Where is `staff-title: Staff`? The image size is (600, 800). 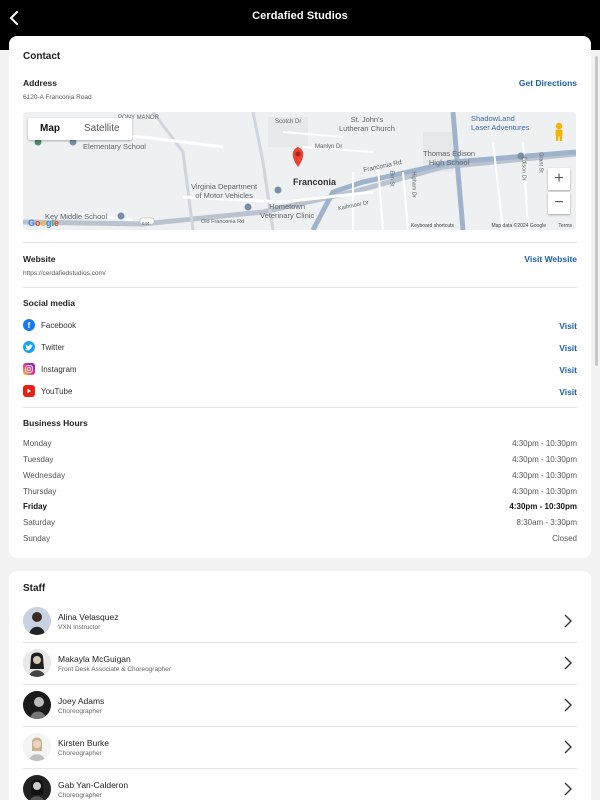
staff-title: Staff is located at coordinates (34, 588).